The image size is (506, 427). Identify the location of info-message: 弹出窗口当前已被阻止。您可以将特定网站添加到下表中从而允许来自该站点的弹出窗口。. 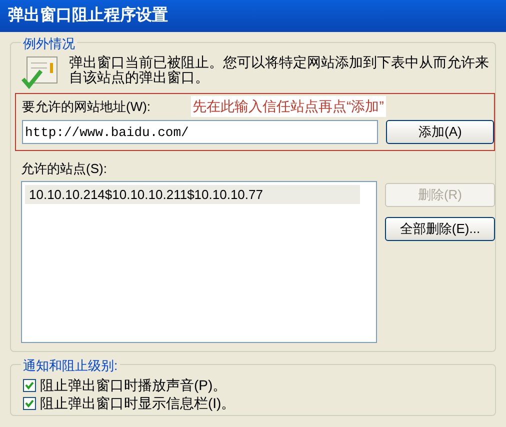
(279, 70).